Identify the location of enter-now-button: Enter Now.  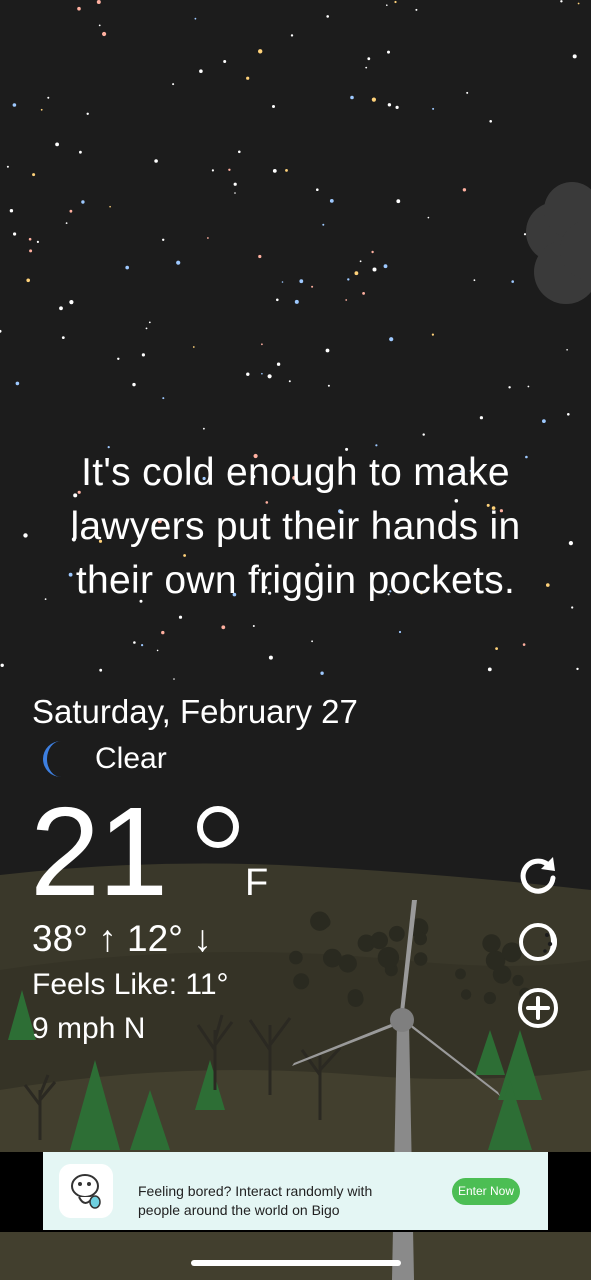
(486, 1191).